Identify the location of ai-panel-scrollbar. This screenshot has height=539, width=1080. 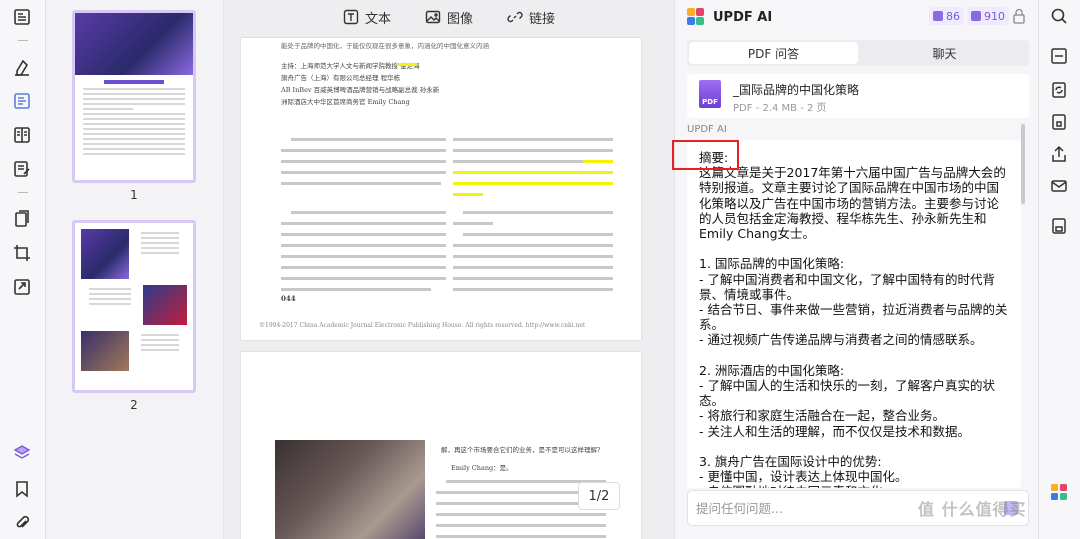
(1023, 164).